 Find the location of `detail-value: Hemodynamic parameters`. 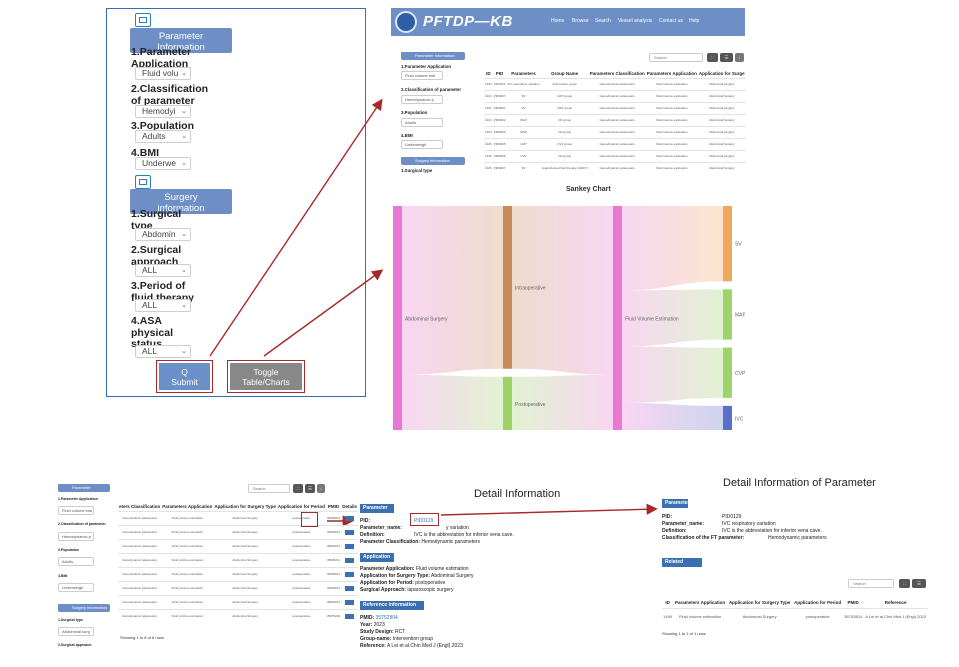

detail-value: Hemodynamic parameters is located at coordinates (797, 538).